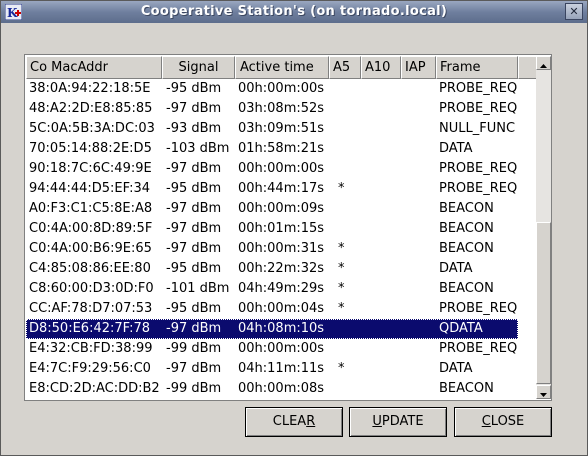 The height and width of the screenshot is (456, 588). Describe the element at coordinates (91, 228) in the screenshot. I see `cell-mac: C0:4A:00:8D:89:5F` at that location.